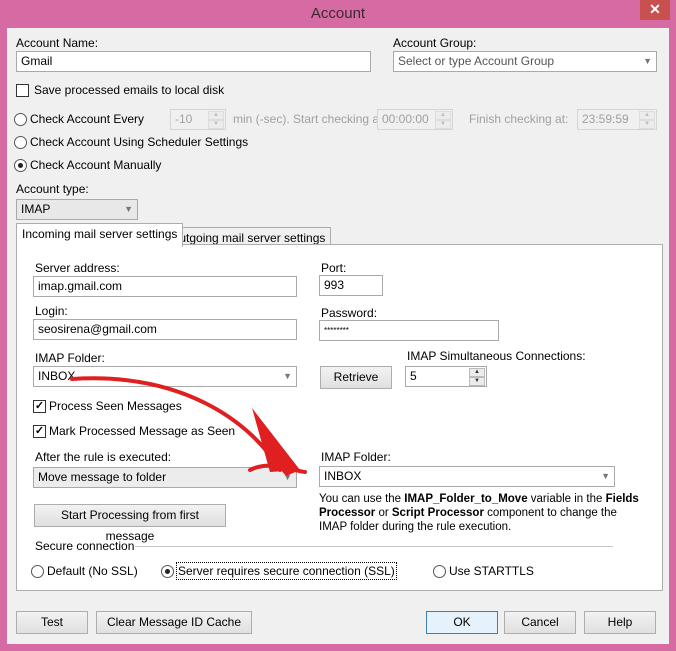  What do you see at coordinates (22, 90) in the screenshot?
I see `save-local-checkbox` at bounding box center [22, 90].